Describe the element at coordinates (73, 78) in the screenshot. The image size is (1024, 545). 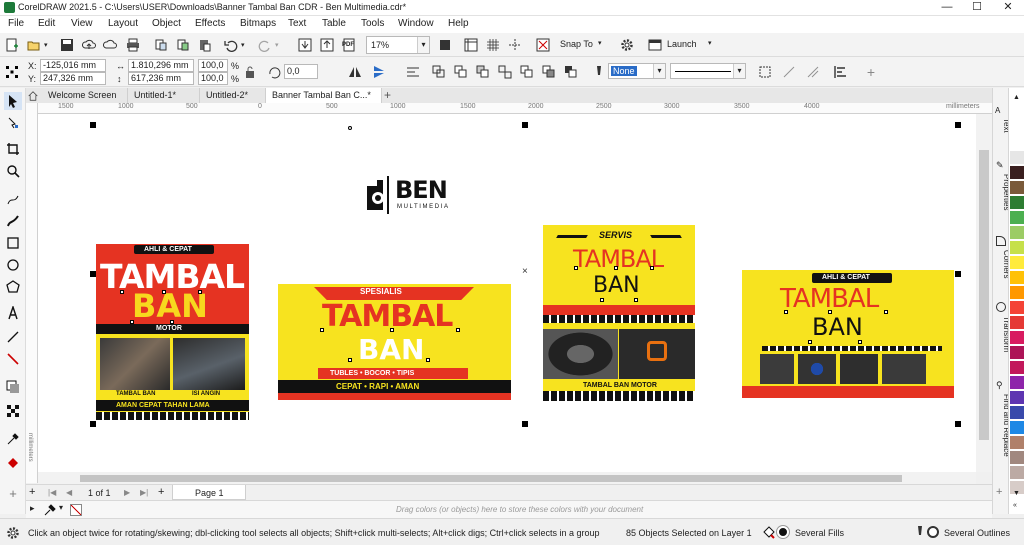
I see `y-position-field: 247,326 mm` at that location.